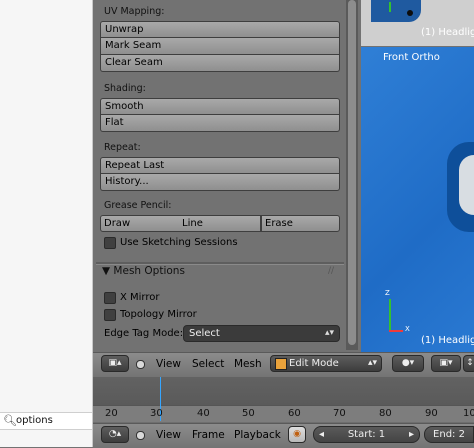  Describe the element at coordinates (156, 413) in the screenshot. I see `timeline-tick: 30` at that location.